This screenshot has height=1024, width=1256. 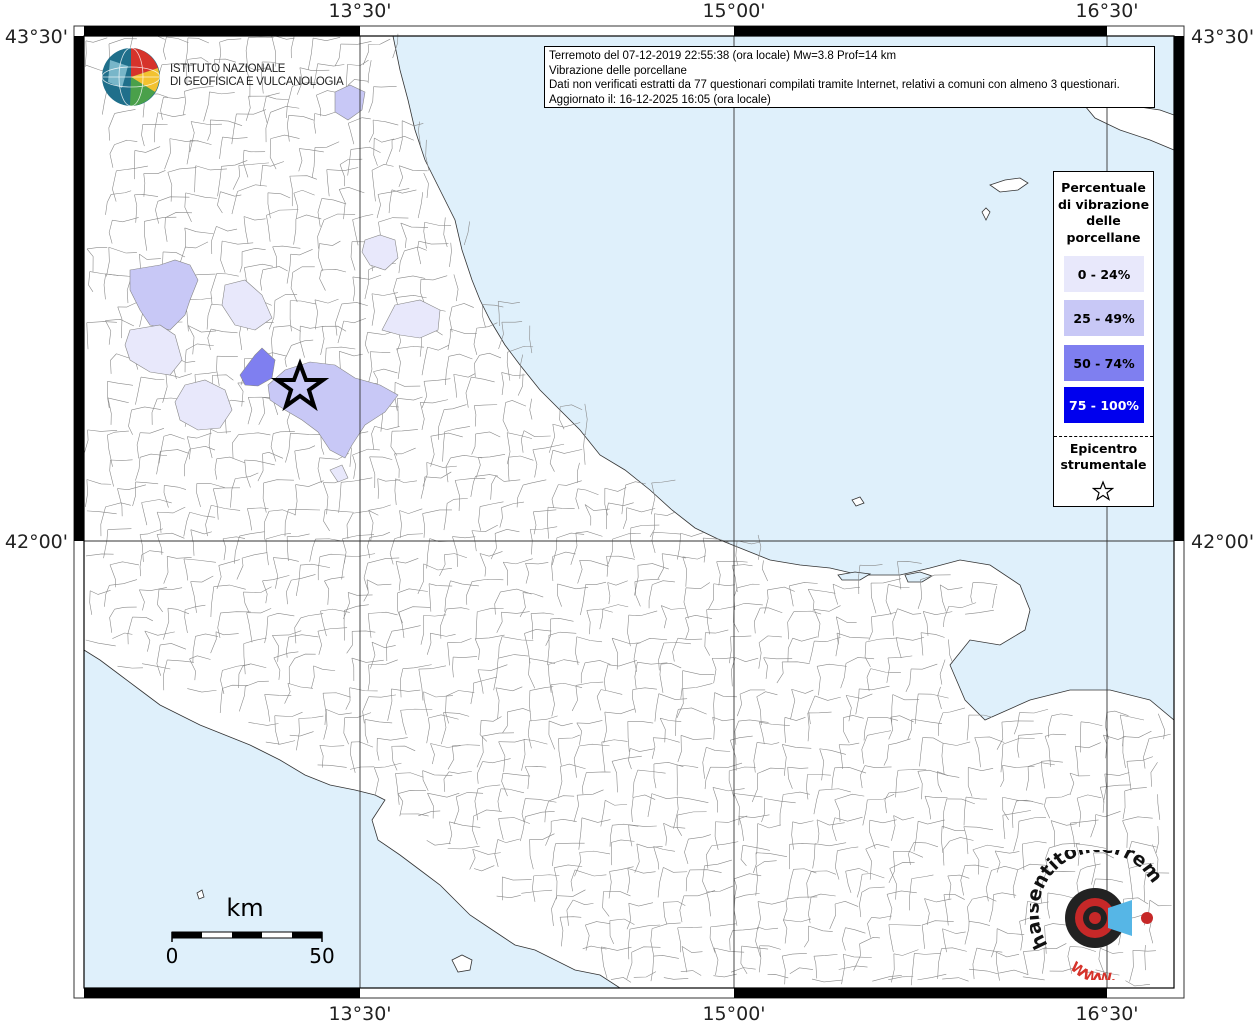 What do you see at coordinates (257, 82) in the screenshot?
I see `ingv-line-2: DI GEOFISICA E VULCANOLOGIA` at bounding box center [257, 82].